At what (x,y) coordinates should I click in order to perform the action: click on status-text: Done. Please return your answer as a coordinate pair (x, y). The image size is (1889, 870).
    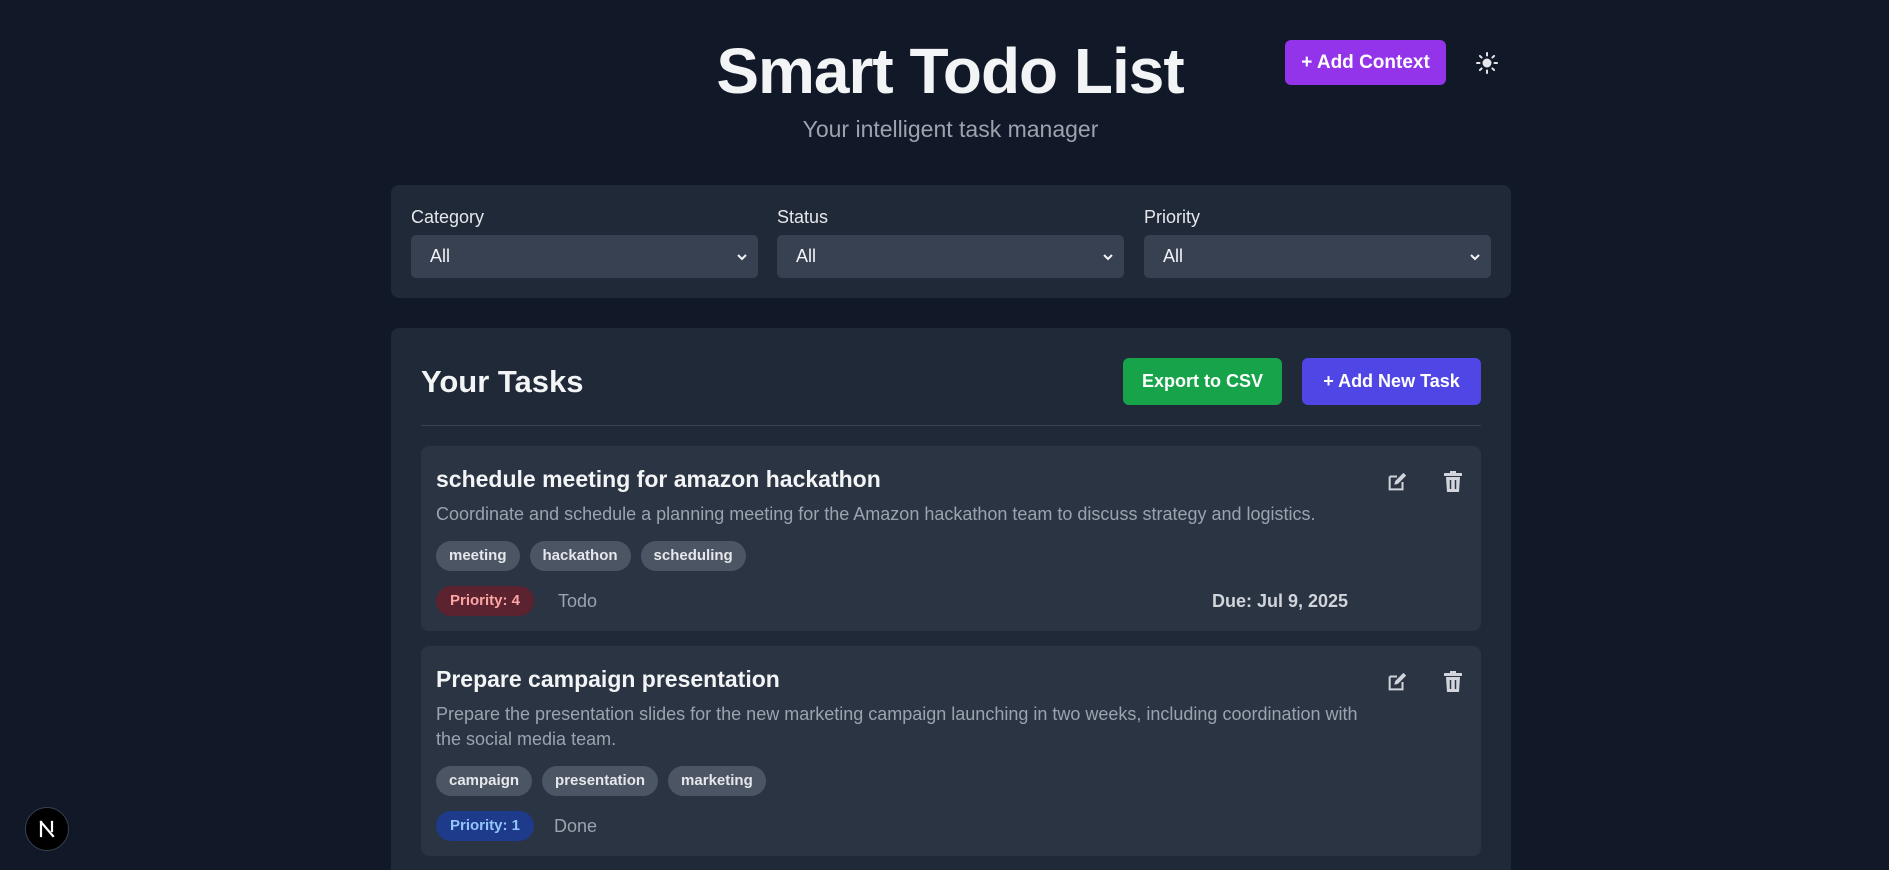
    Looking at the image, I should click on (576, 826).